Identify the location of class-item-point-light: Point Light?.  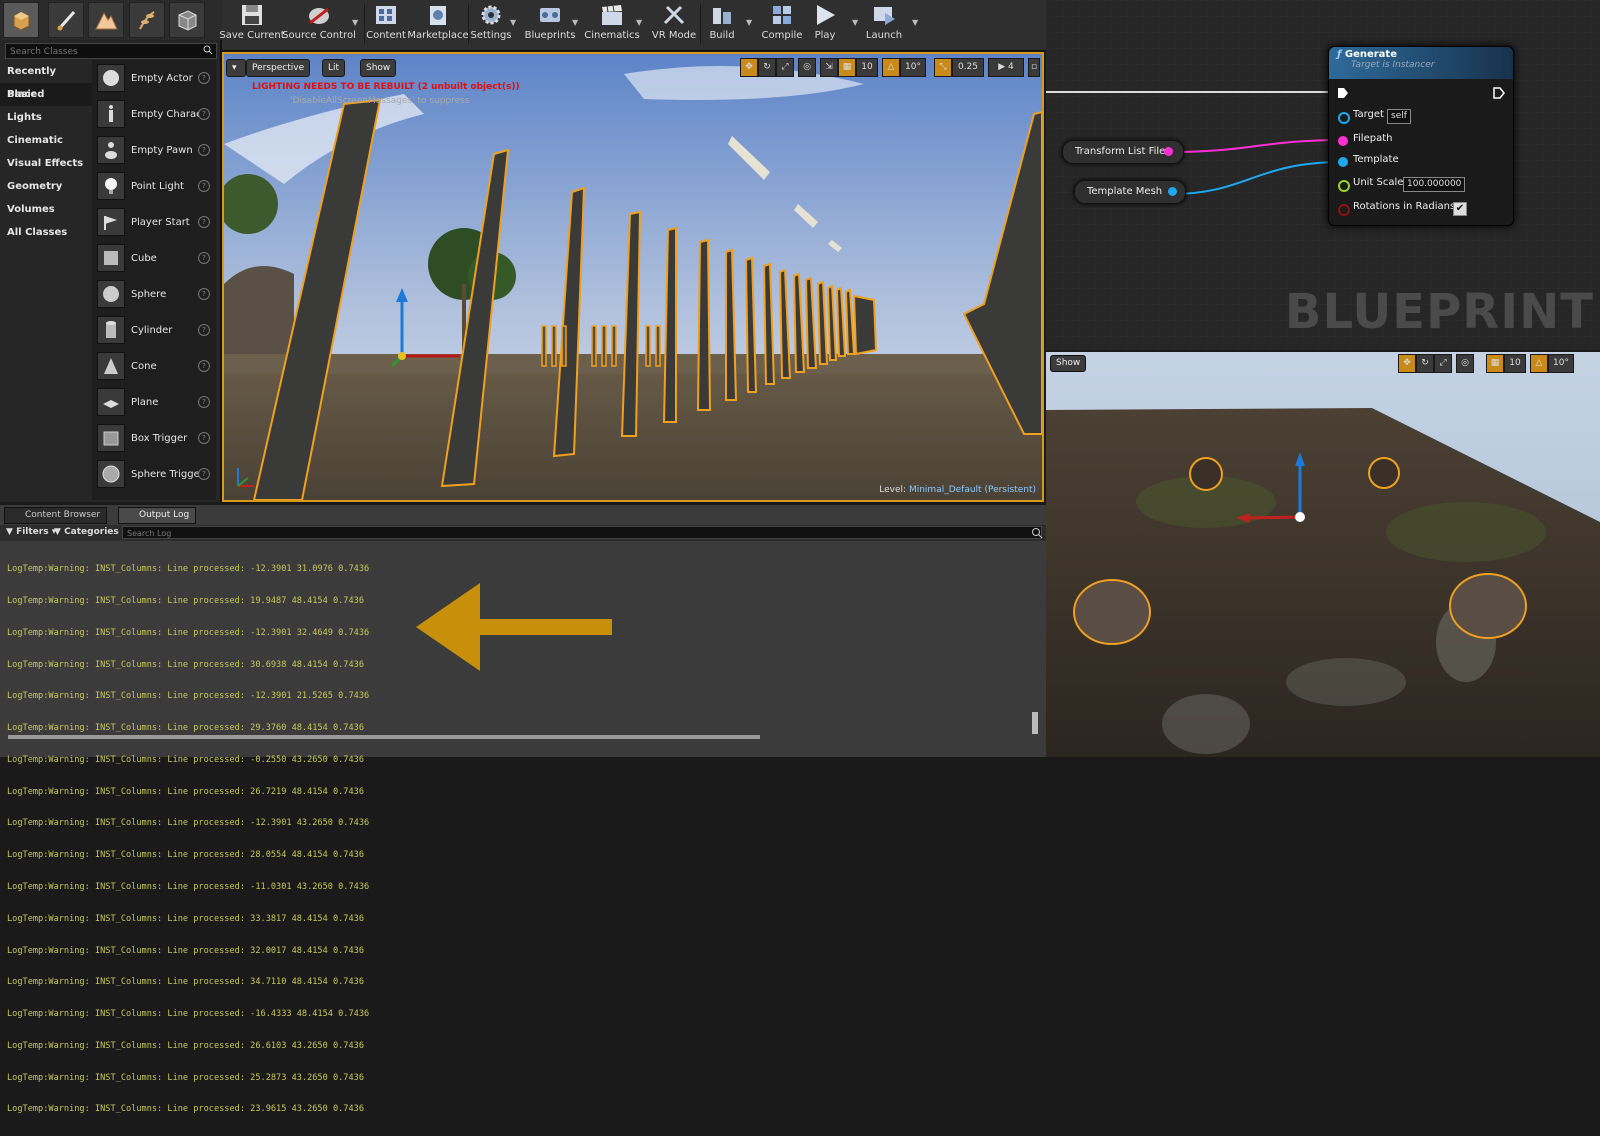
(154, 186).